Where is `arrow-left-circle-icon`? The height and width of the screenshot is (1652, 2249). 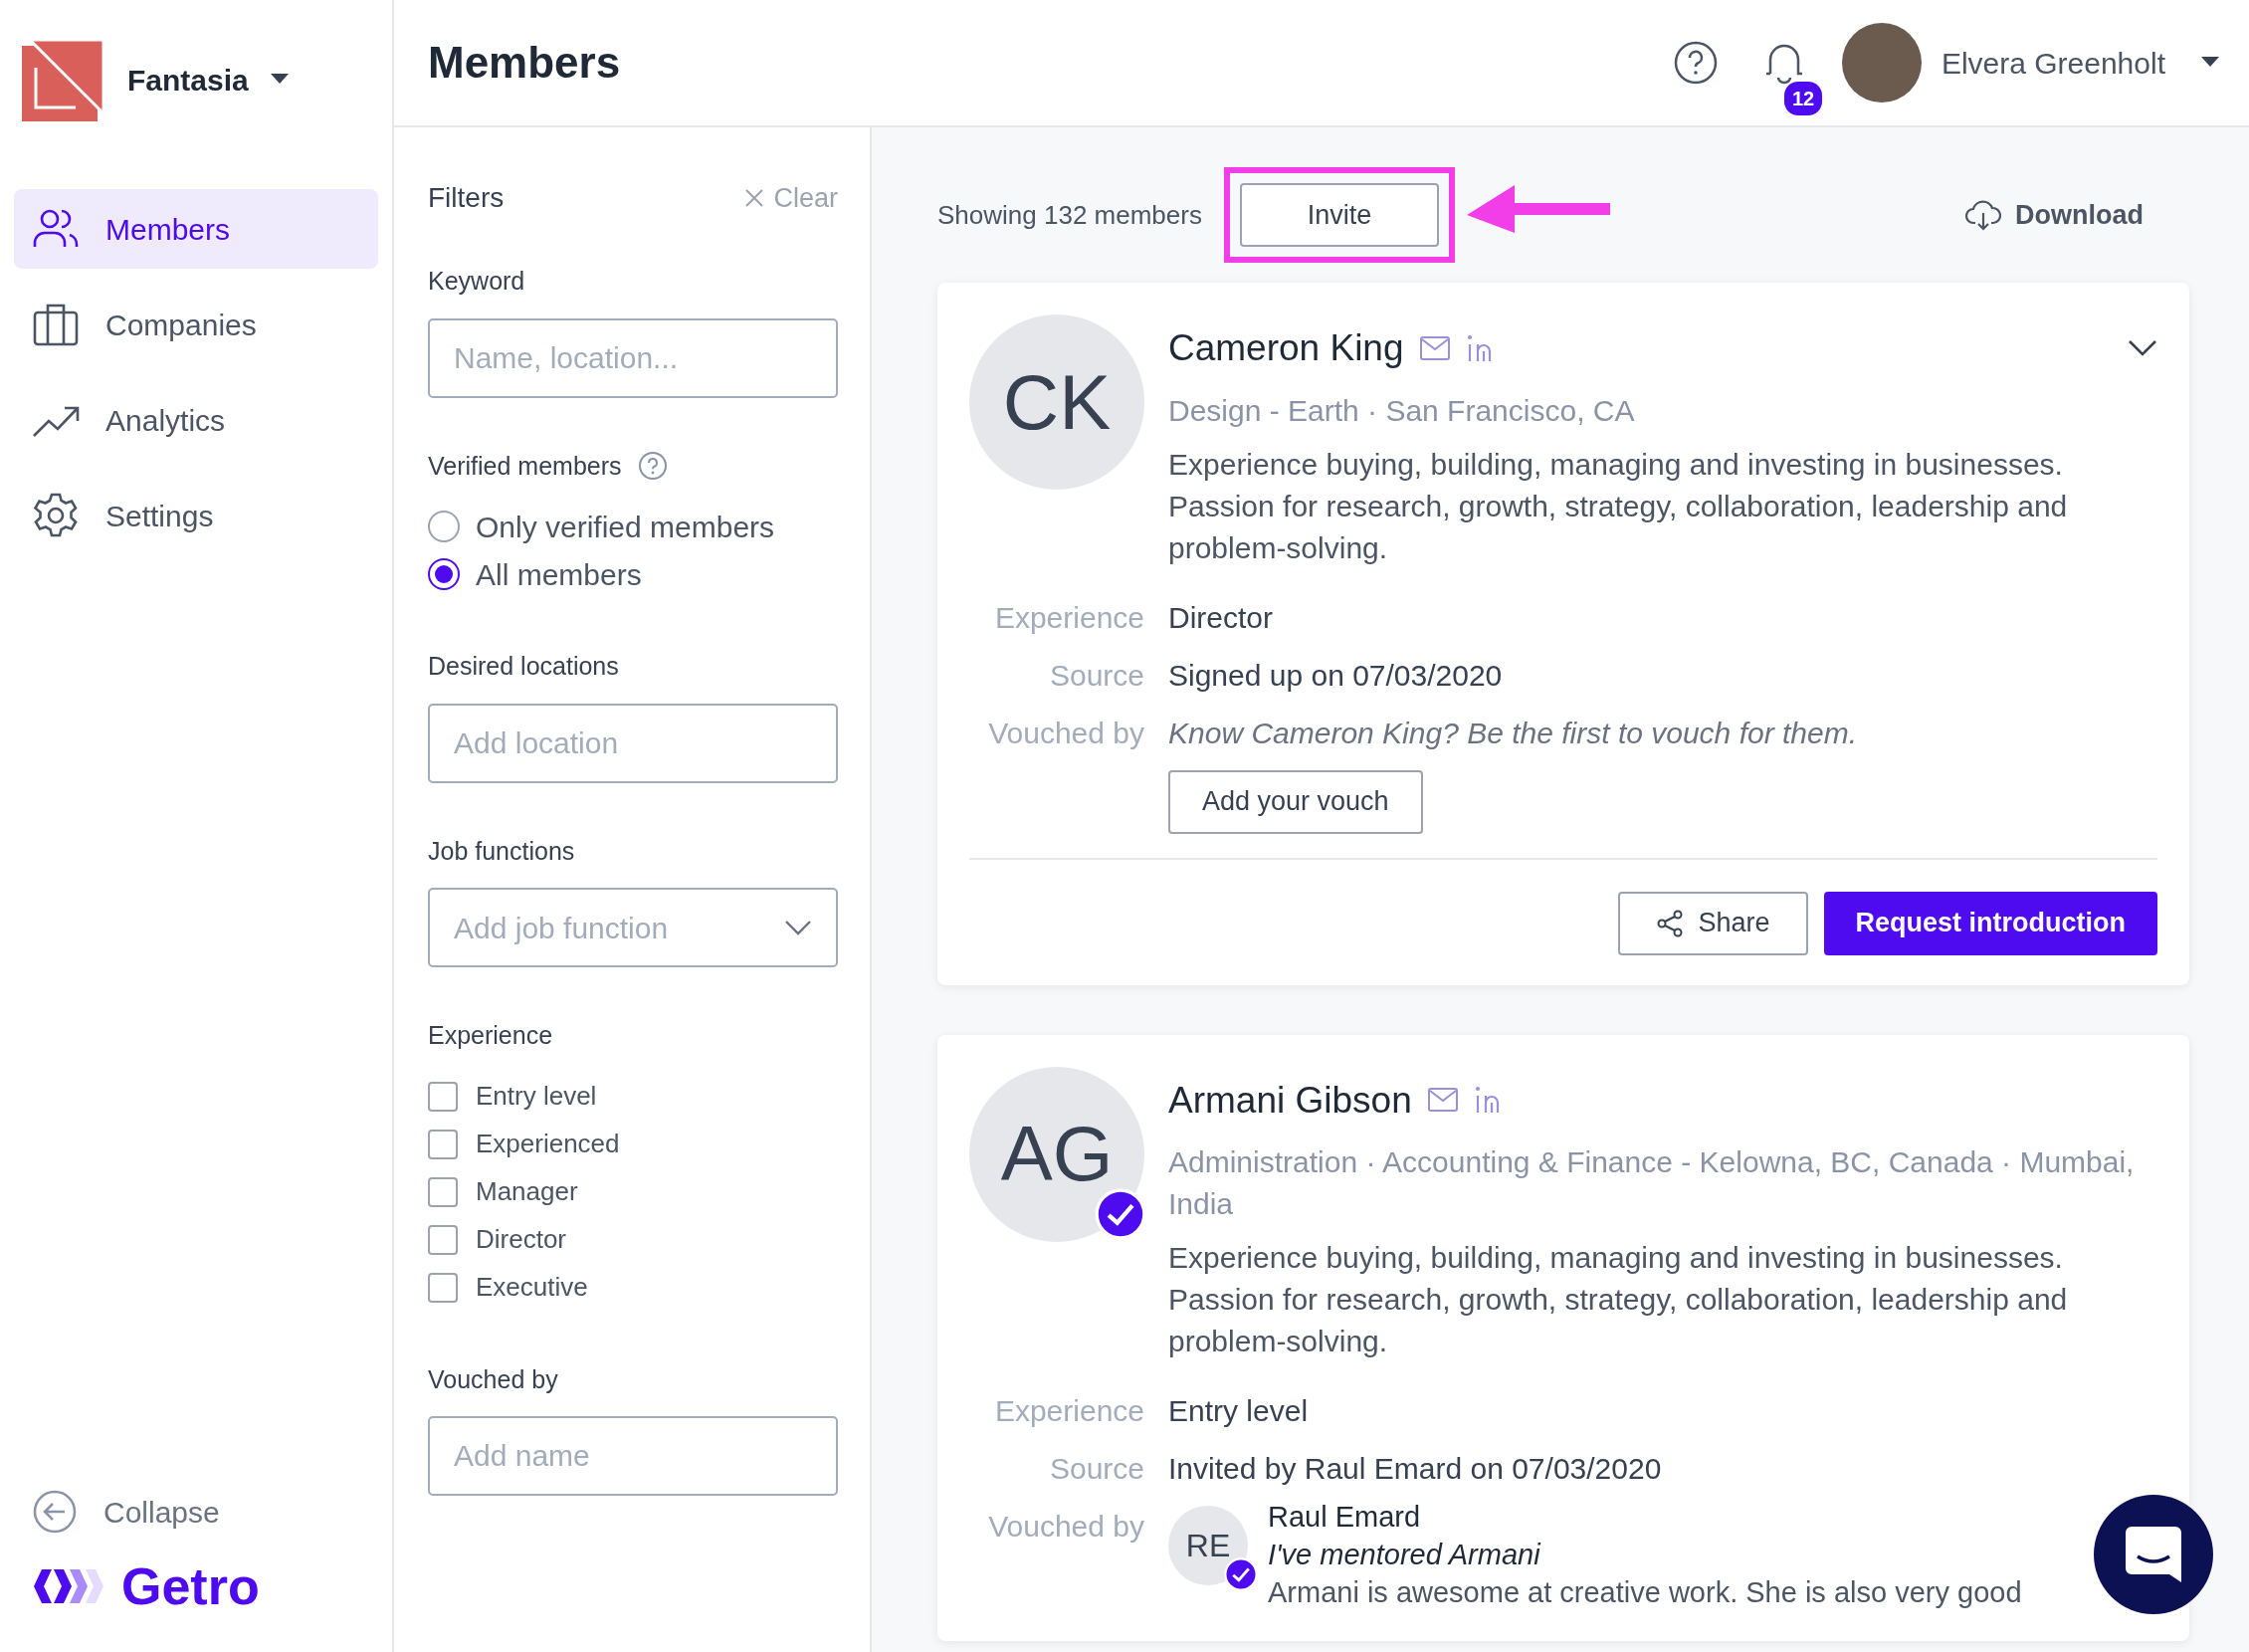
arrow-left-circle-icon is located at coordinates (55, 1512).